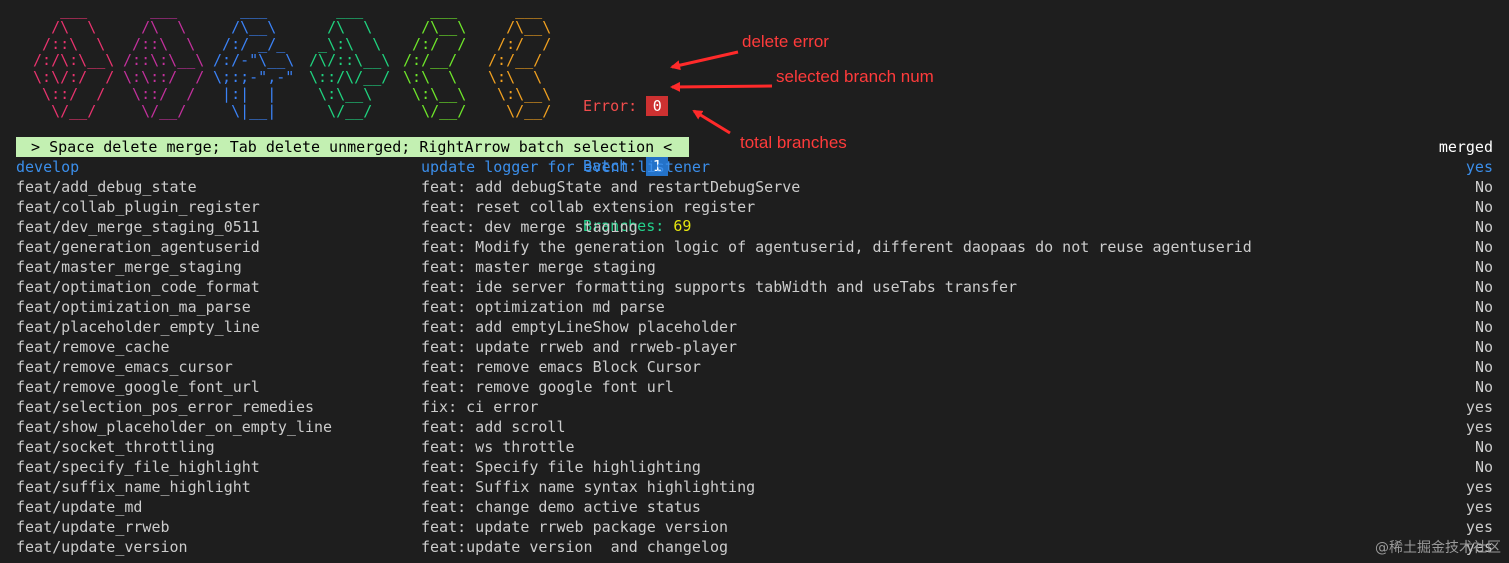 The height and width of the screenshot is (563, 1509). Describe the element at coordinates (115, 447) in the screenshot. I see `branch-name: feat/socket_throttling` at that location.